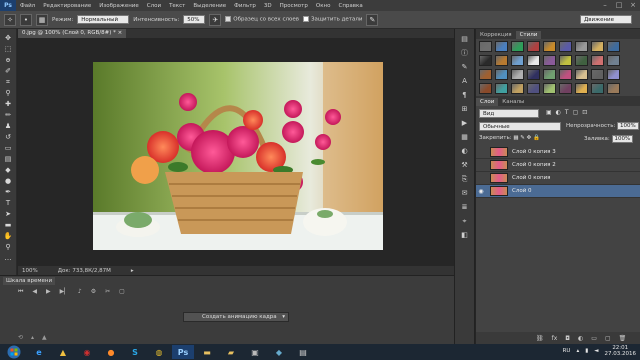  What do you see at coordinates (63, 352) in the screenshot?
I see `app-icon: ▲` at bounding box center [63, 352].